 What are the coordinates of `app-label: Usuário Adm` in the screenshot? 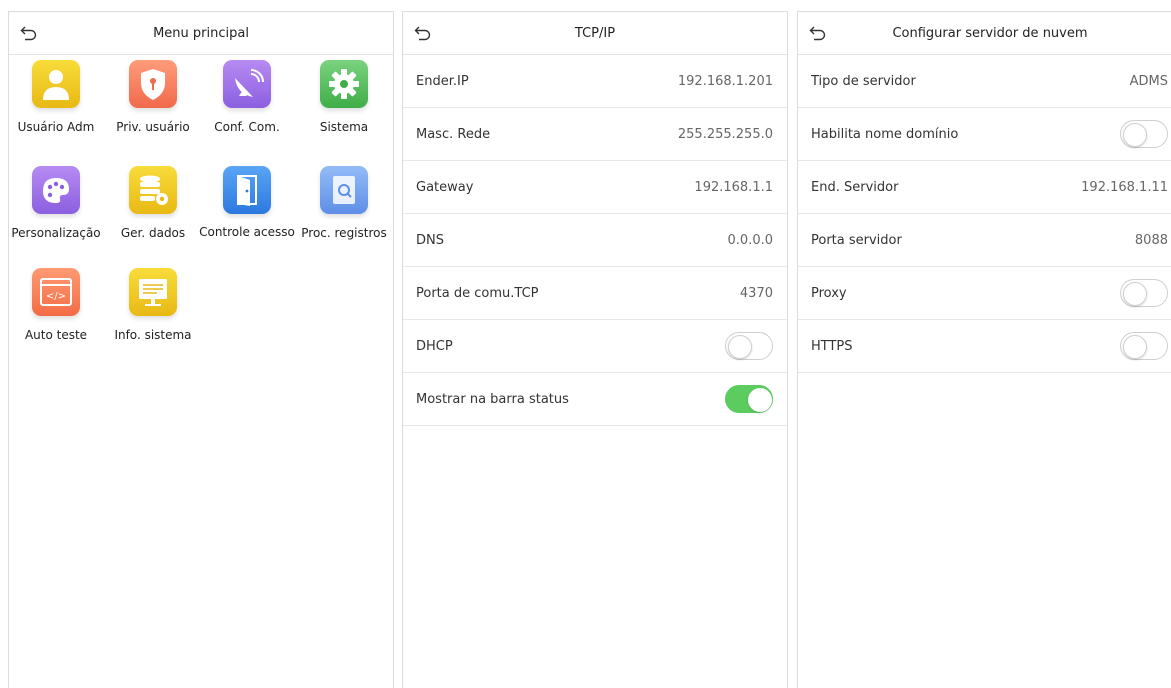 It's located at (56, 127).